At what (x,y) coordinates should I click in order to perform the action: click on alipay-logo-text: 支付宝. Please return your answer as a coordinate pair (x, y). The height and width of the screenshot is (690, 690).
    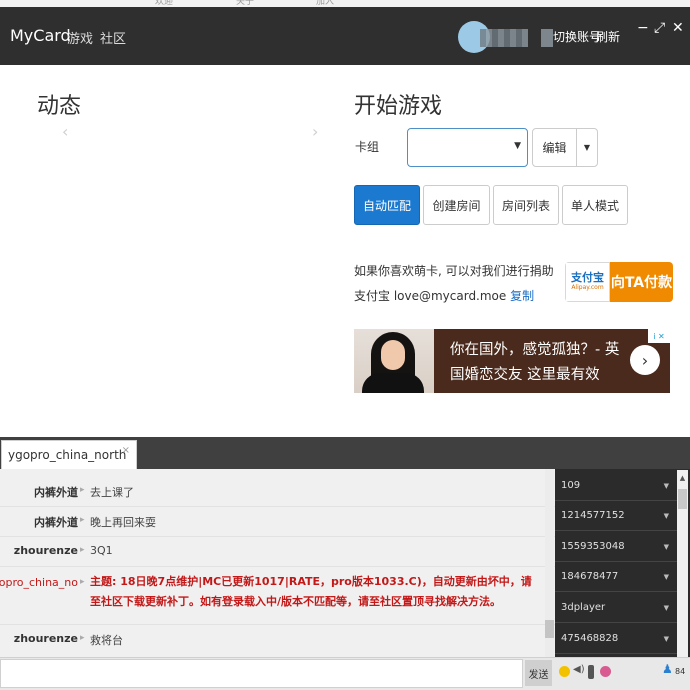
    Looking at the image, I should click on (587, 277).